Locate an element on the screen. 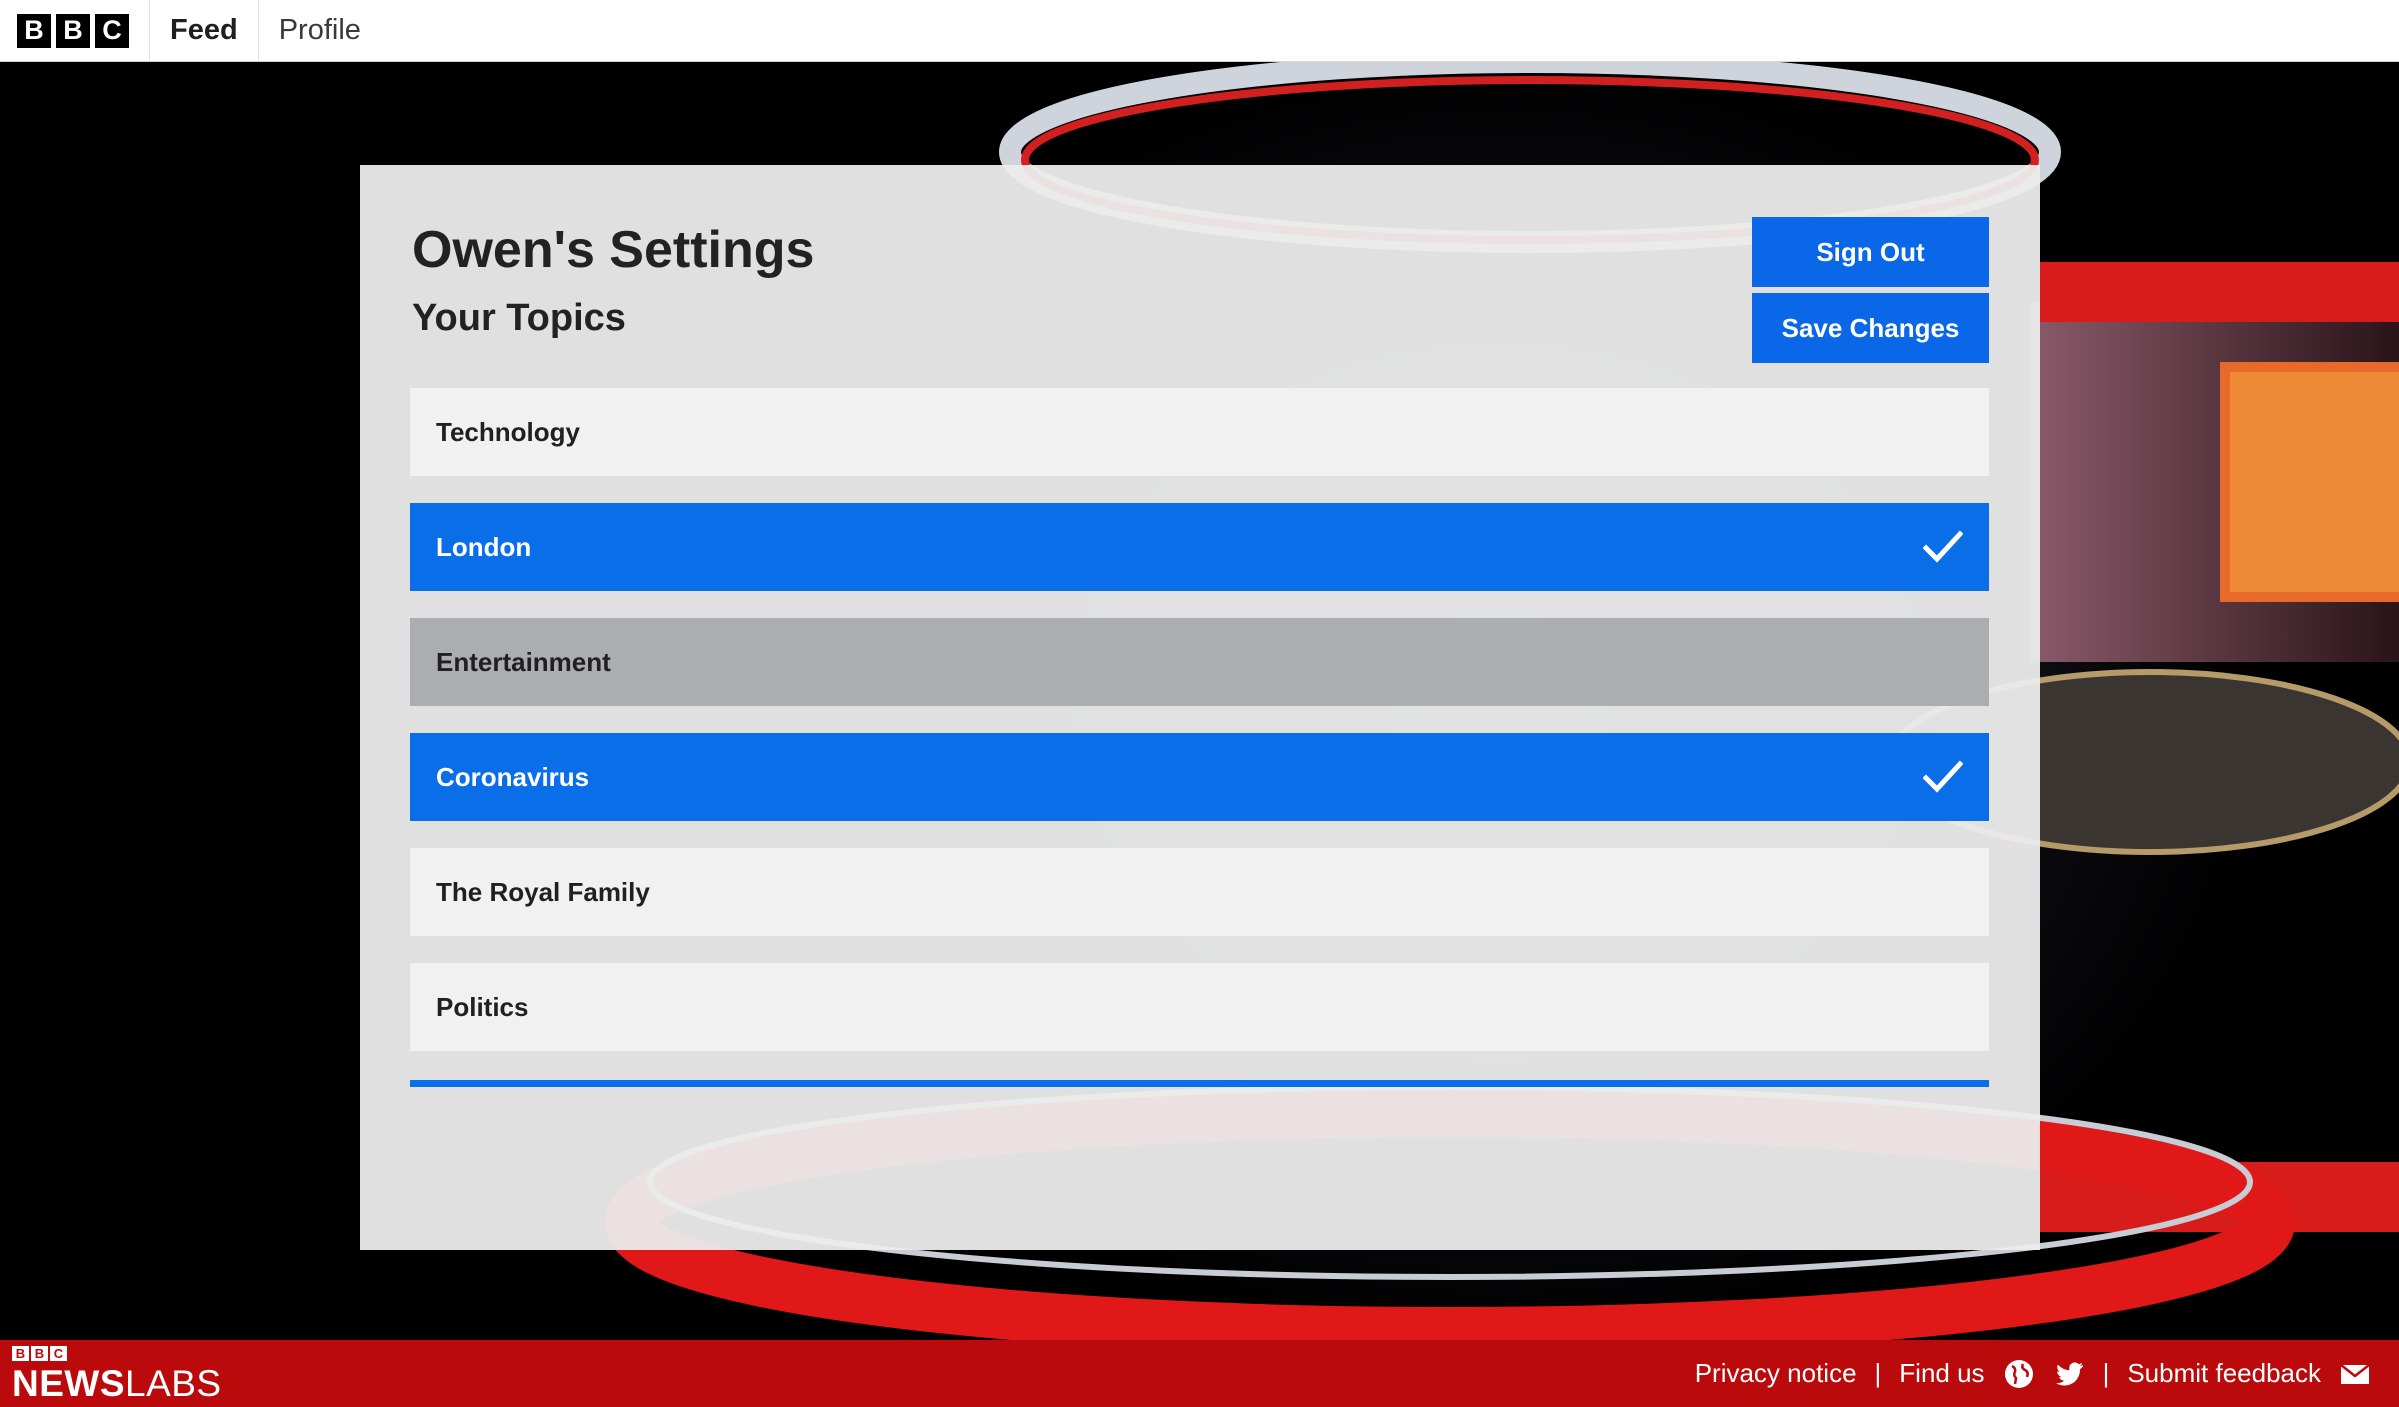 The image size is (2399, 1407). mail-icon is located at coordinates (2355, 1374).